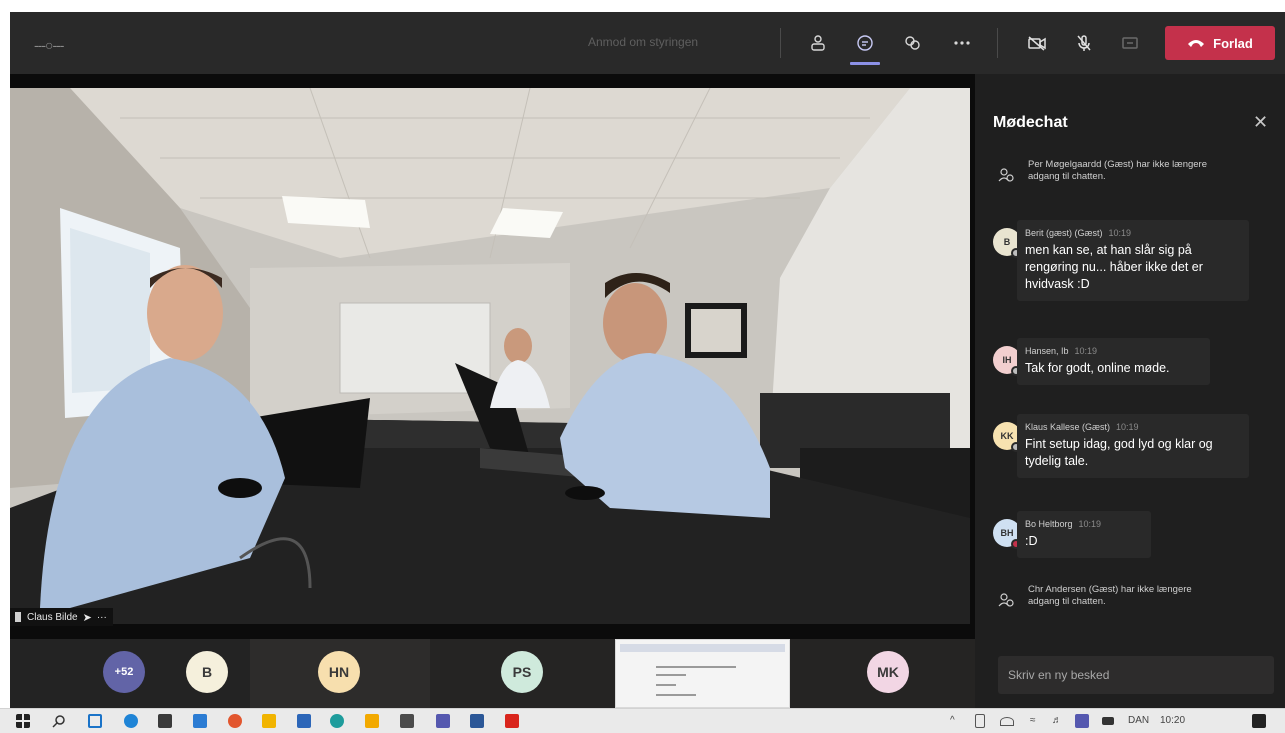  I want to click on request-control-button: Anmod om styringen, so click(643, 42).